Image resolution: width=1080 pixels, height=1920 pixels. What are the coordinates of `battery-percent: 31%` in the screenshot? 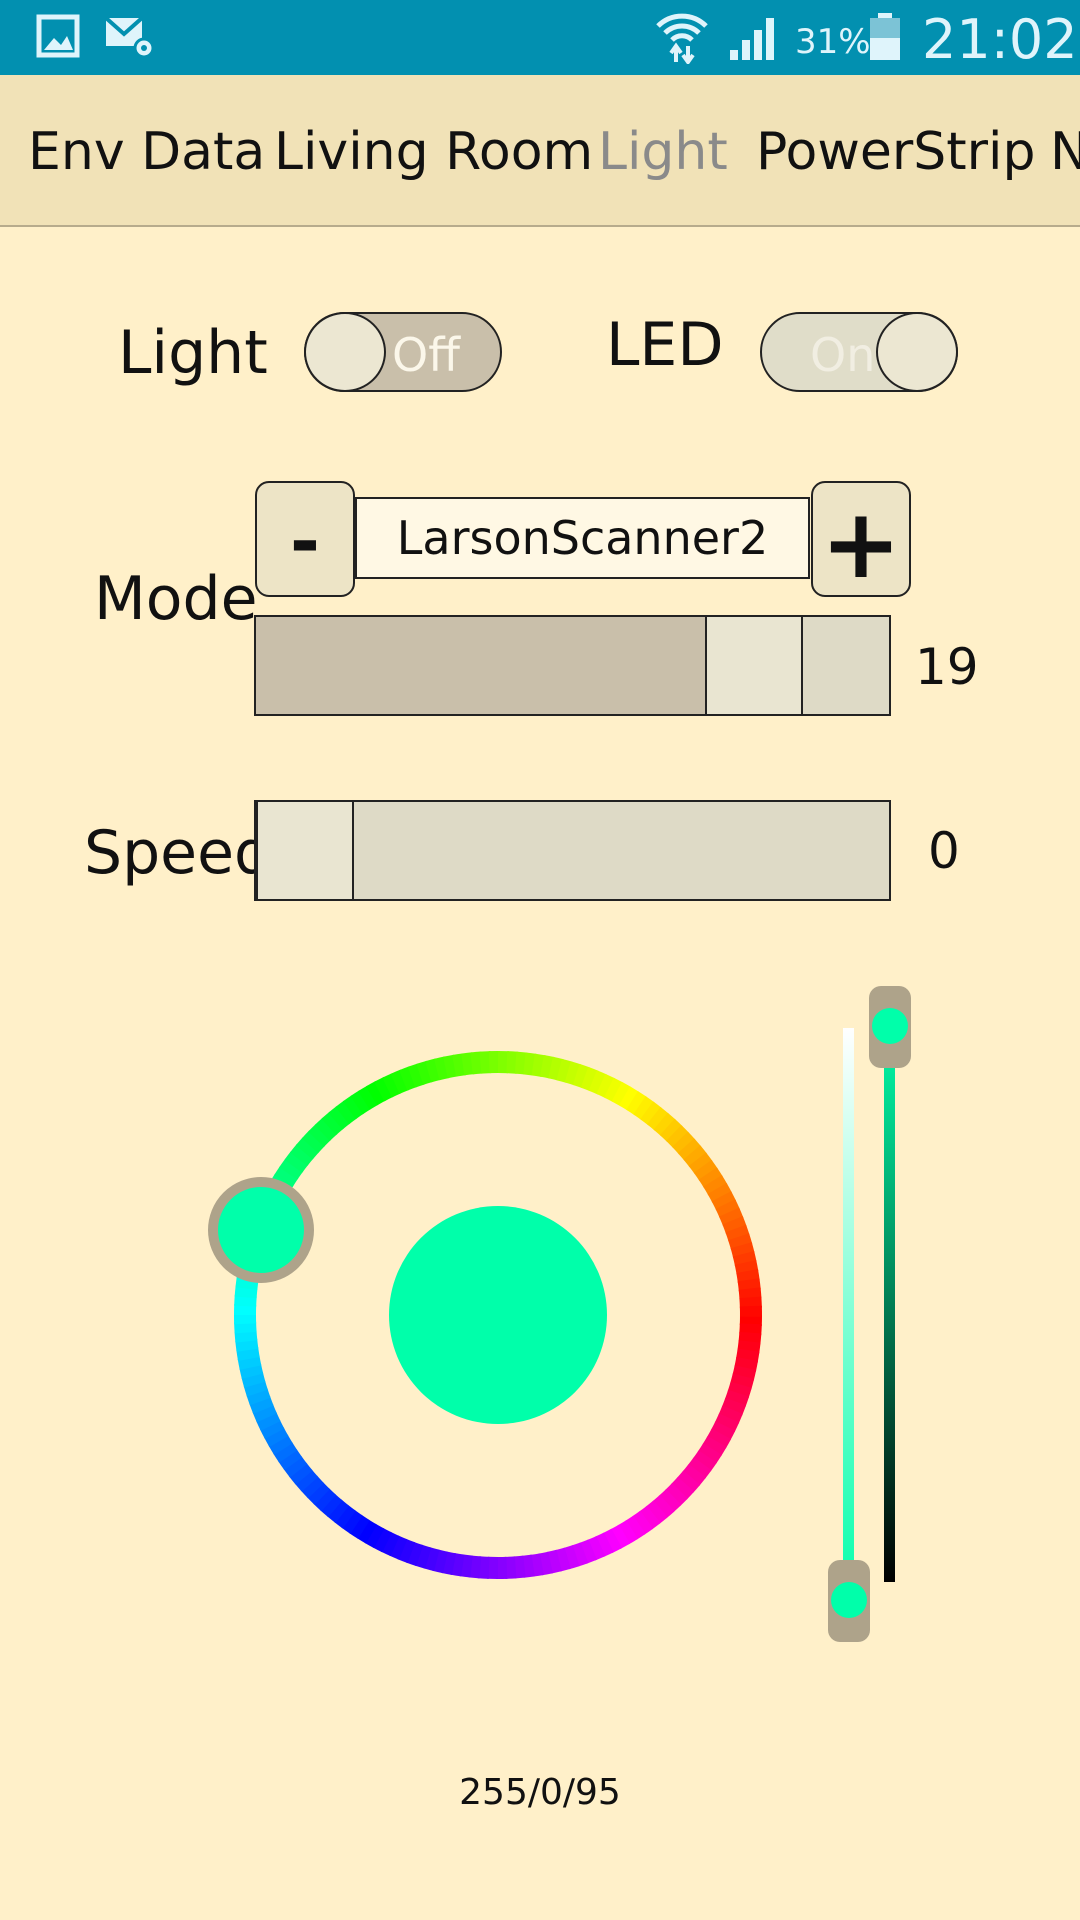 It's located at (833, 42).